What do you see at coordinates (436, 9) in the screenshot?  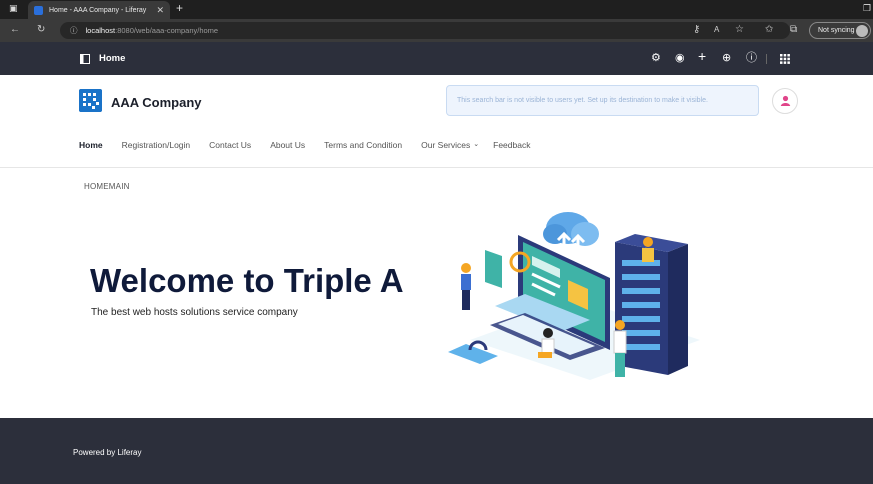 I see `browser-tab-bar: ▣ Home - AAA Company - Liferay ✕ + ❐` at bounding box center [436, 9].